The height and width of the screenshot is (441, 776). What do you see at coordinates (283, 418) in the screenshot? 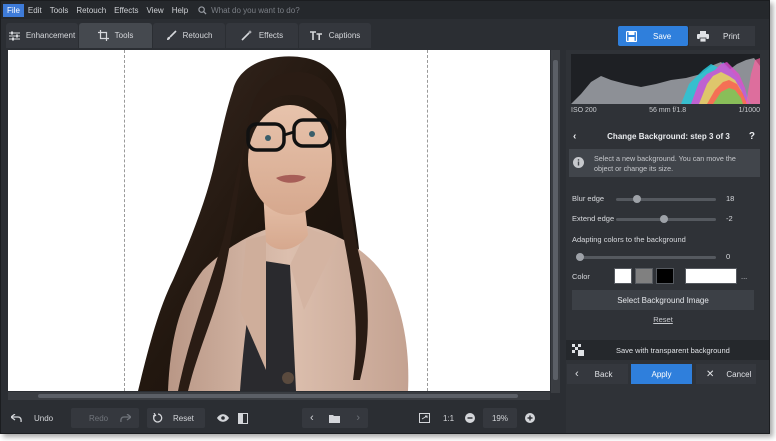
I see `bottom-toolbar: Undo Redo Reset ‹ › 1:1 19%` at bounding box center [283, 418].